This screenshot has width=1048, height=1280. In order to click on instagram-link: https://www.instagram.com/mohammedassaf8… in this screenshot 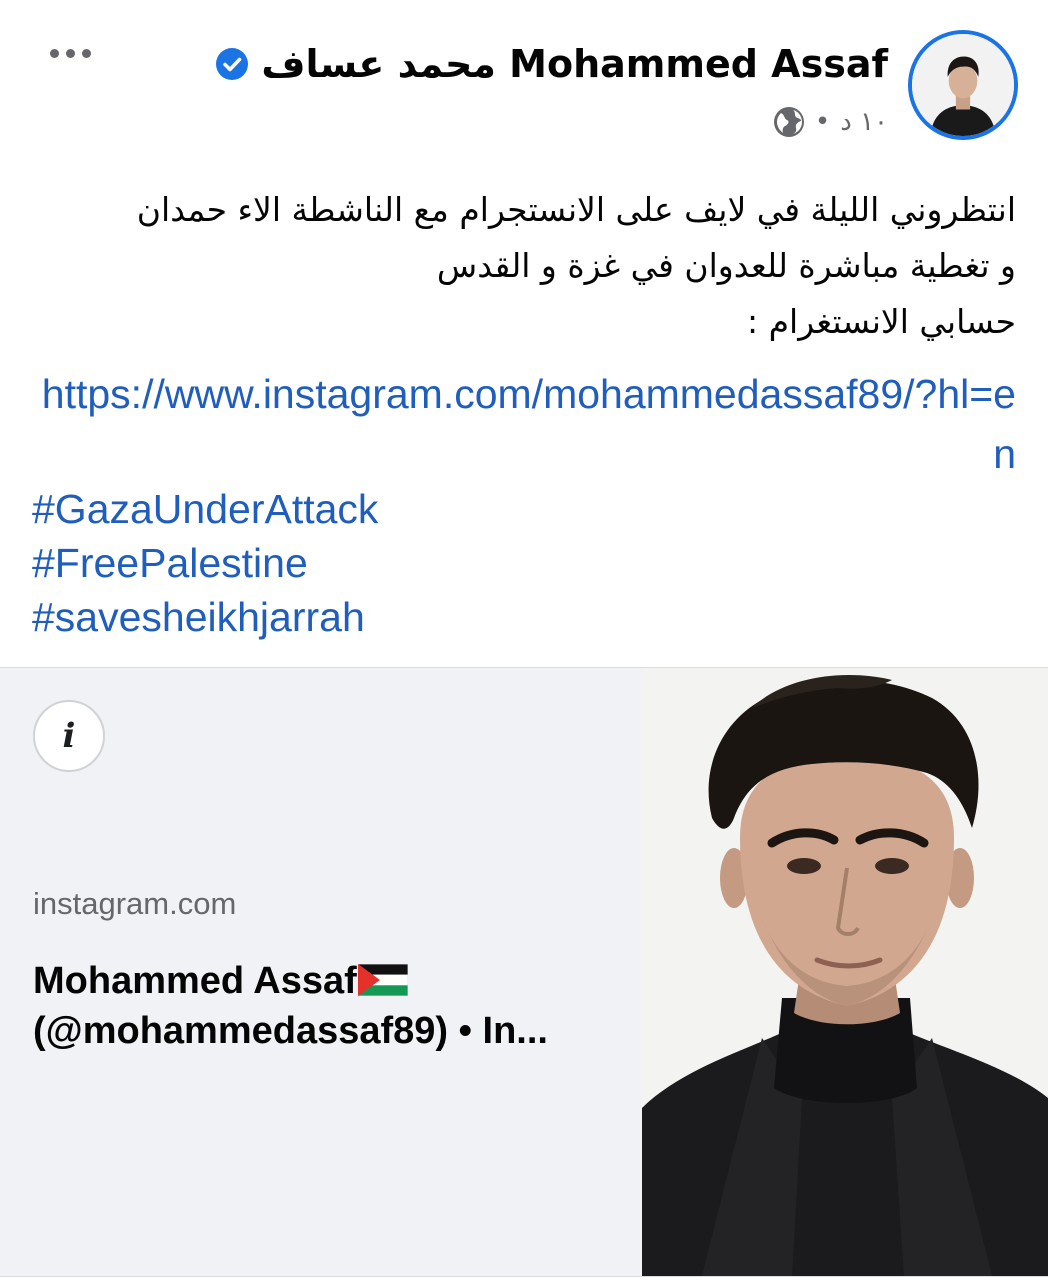, I will do `click(524, 424)`.